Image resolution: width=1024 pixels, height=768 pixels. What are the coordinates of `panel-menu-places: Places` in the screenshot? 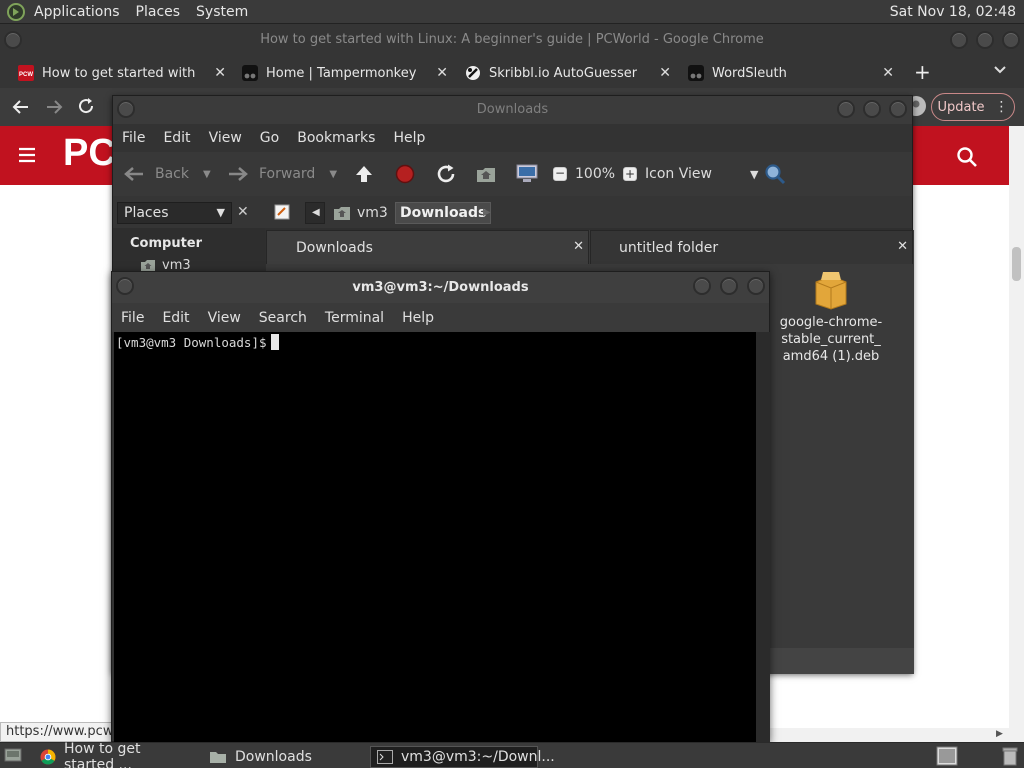 It's located at (158, 12).